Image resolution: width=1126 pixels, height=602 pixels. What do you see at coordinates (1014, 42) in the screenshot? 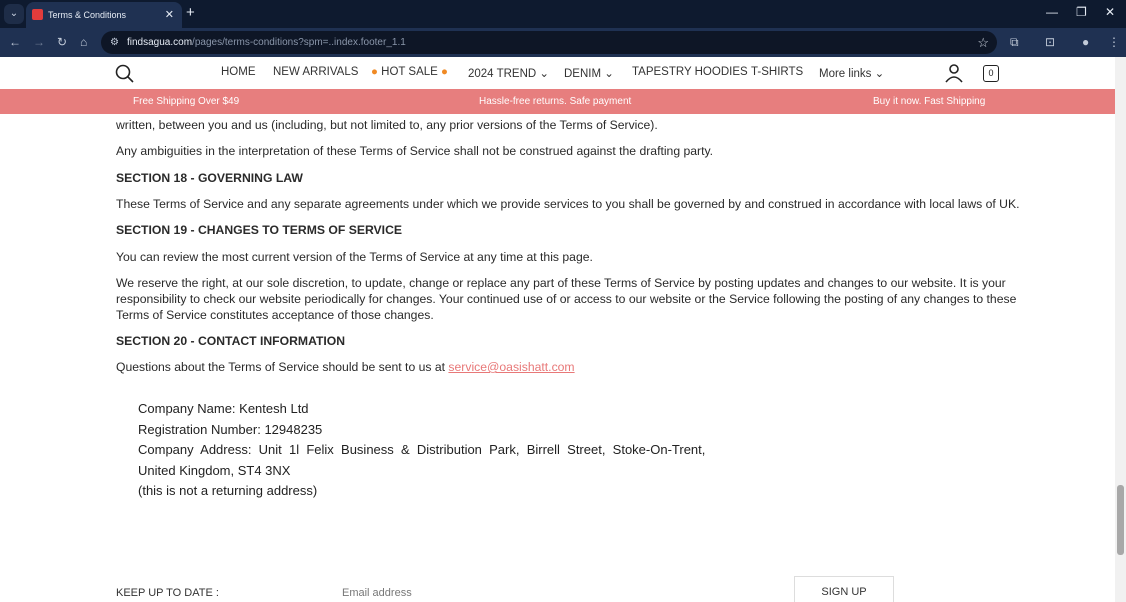
I see `extensions-icon: ⧉` at bounding box center [1014, 42].